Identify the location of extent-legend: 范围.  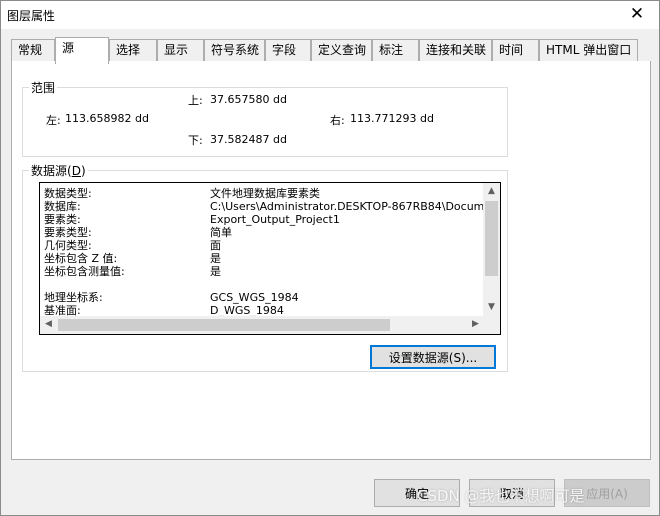
(43, 88).